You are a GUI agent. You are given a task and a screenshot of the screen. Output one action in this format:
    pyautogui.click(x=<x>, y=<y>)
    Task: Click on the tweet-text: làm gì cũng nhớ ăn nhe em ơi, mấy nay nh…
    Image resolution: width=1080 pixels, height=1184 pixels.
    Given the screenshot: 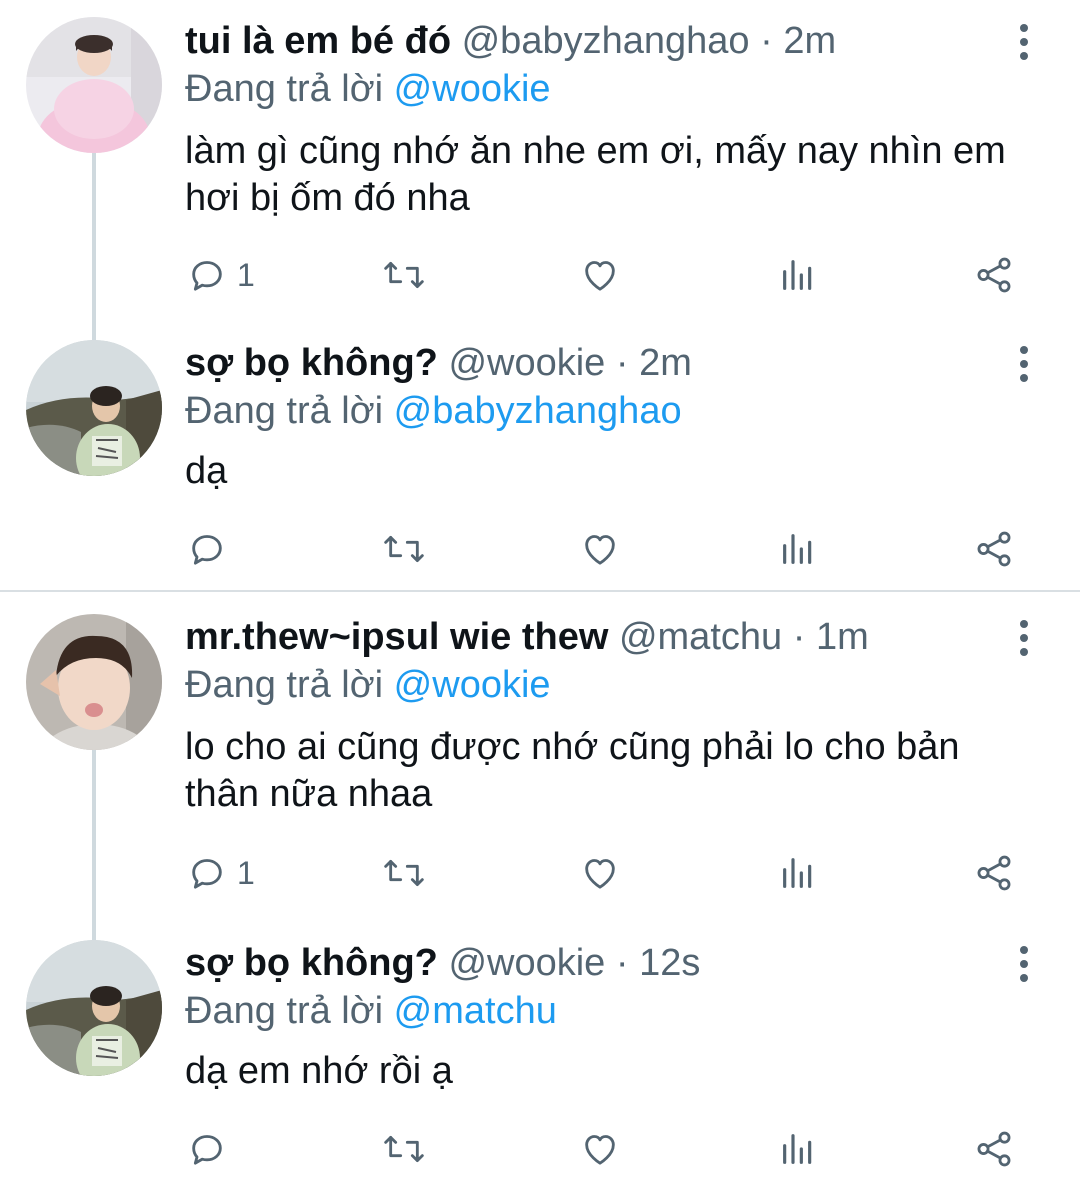 What is the action you would take?
    pyautogui.click(x=595, y=174)
    